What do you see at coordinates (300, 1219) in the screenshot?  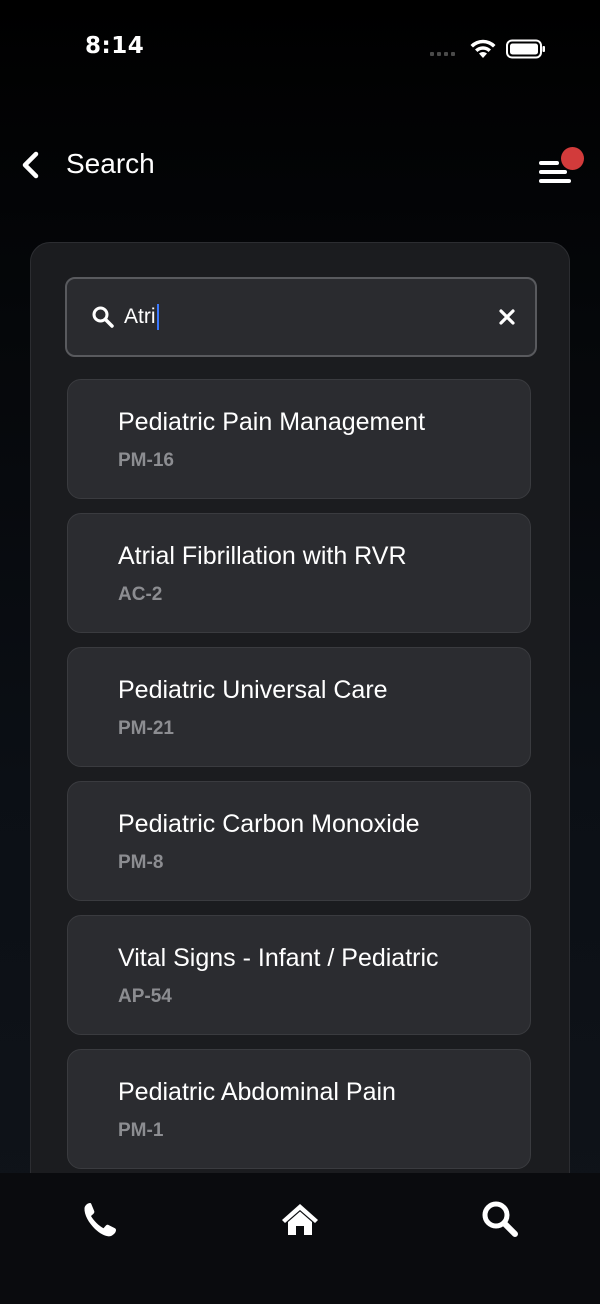 I see `home-icon` at bounding box center [300, 1219].